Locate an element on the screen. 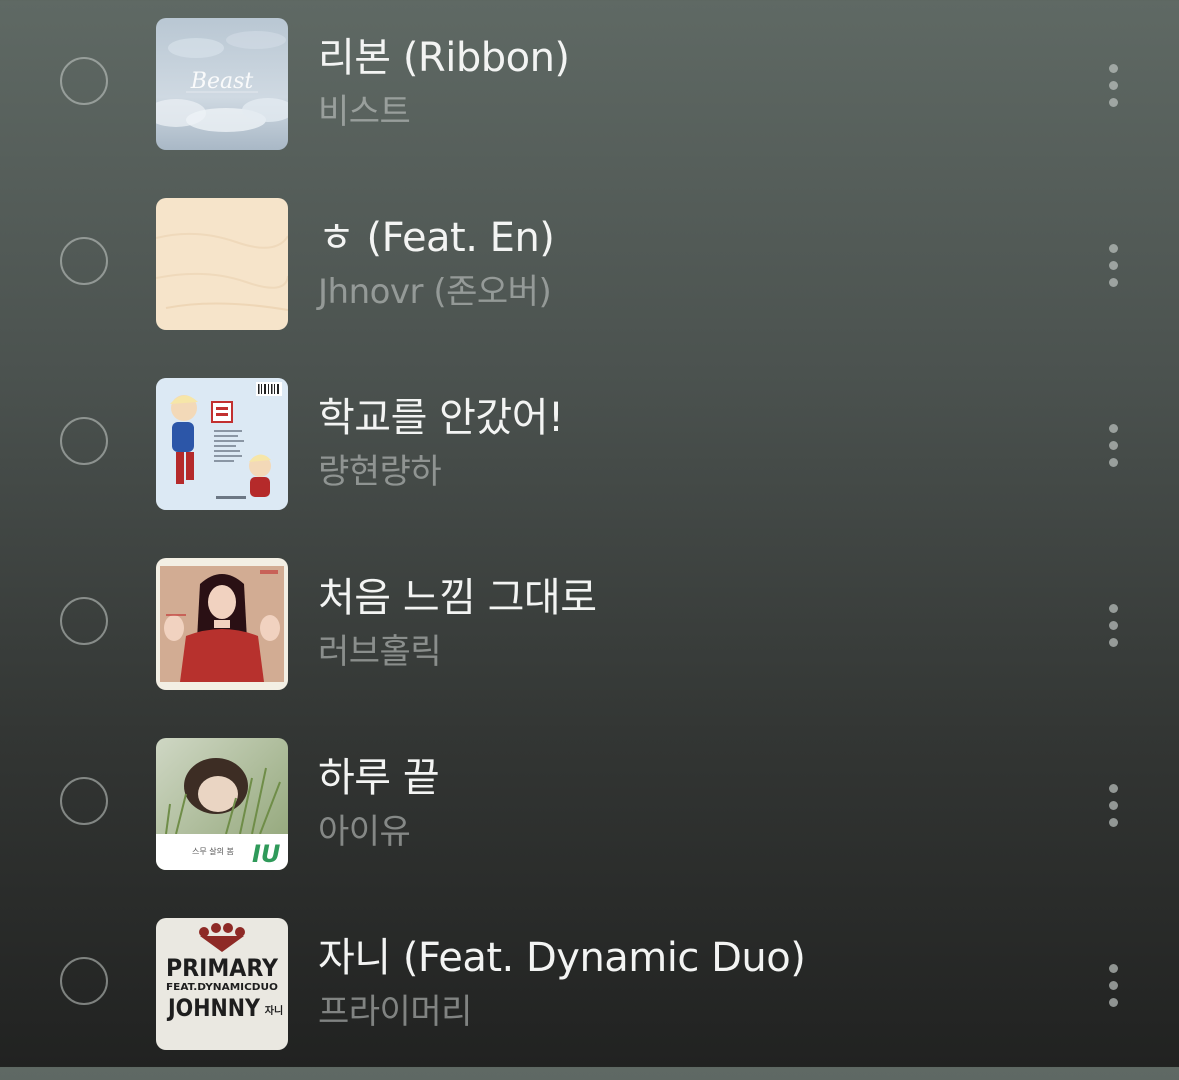 Image resolution: width=1179 pixels, height=1080 pixels. track-artist: 비스트 is located at coordinates (364, 112).